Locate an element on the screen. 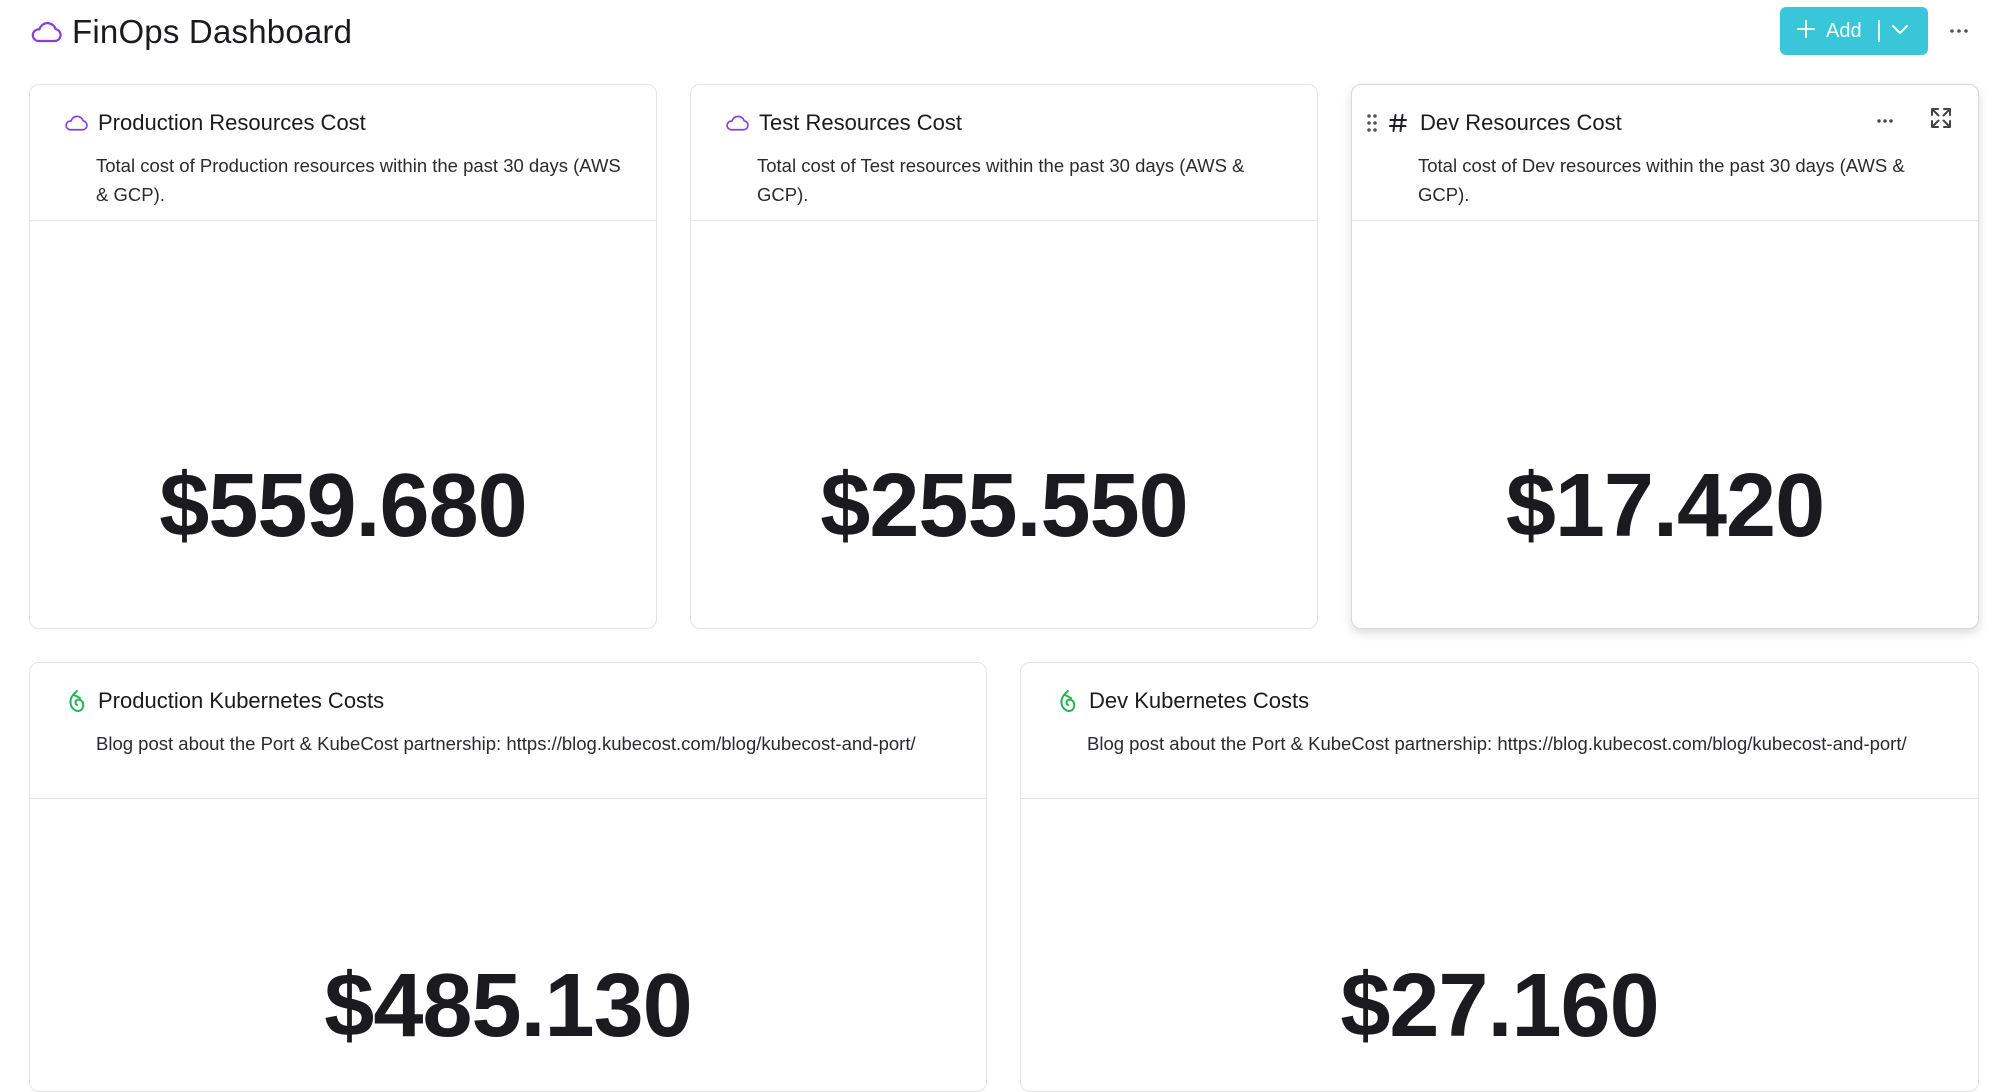  widget-title-row: Test Resources Cost is located at coordinates (1004, 123).